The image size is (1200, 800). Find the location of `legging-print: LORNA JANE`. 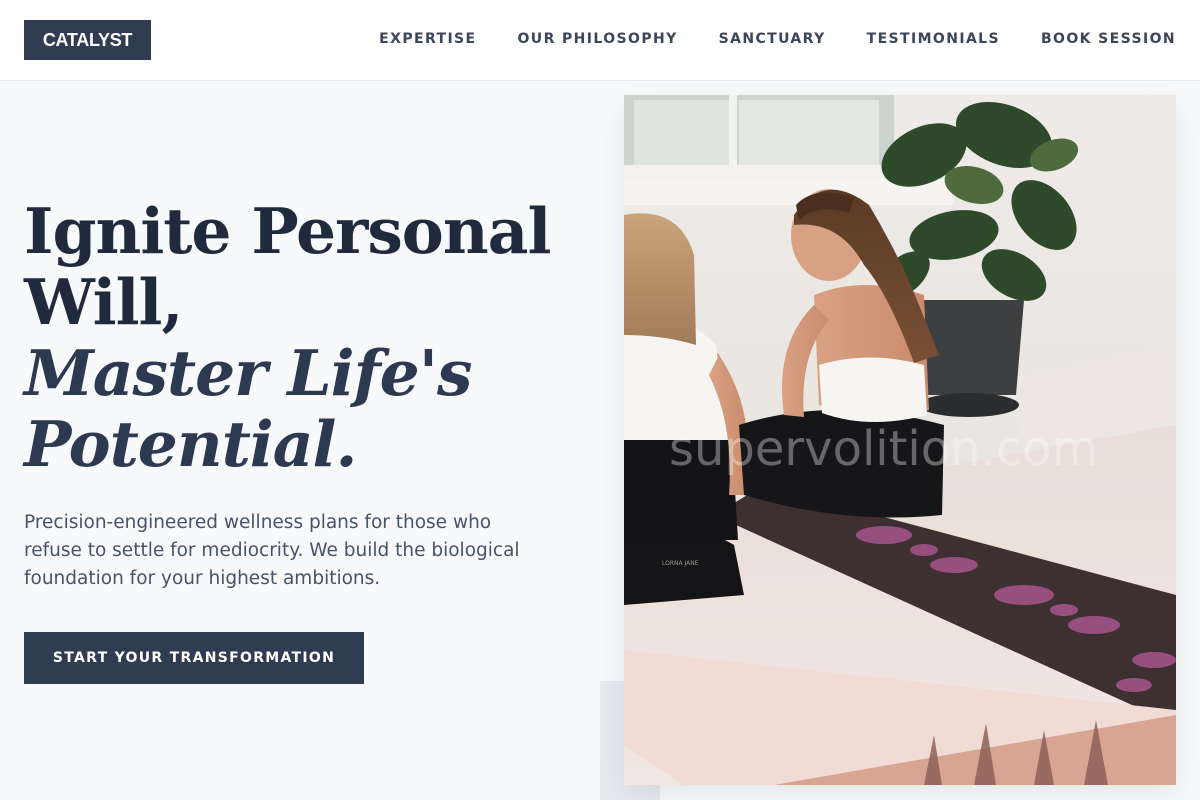

legging-print: LORNA JANE is located at coordinates (680, 563).